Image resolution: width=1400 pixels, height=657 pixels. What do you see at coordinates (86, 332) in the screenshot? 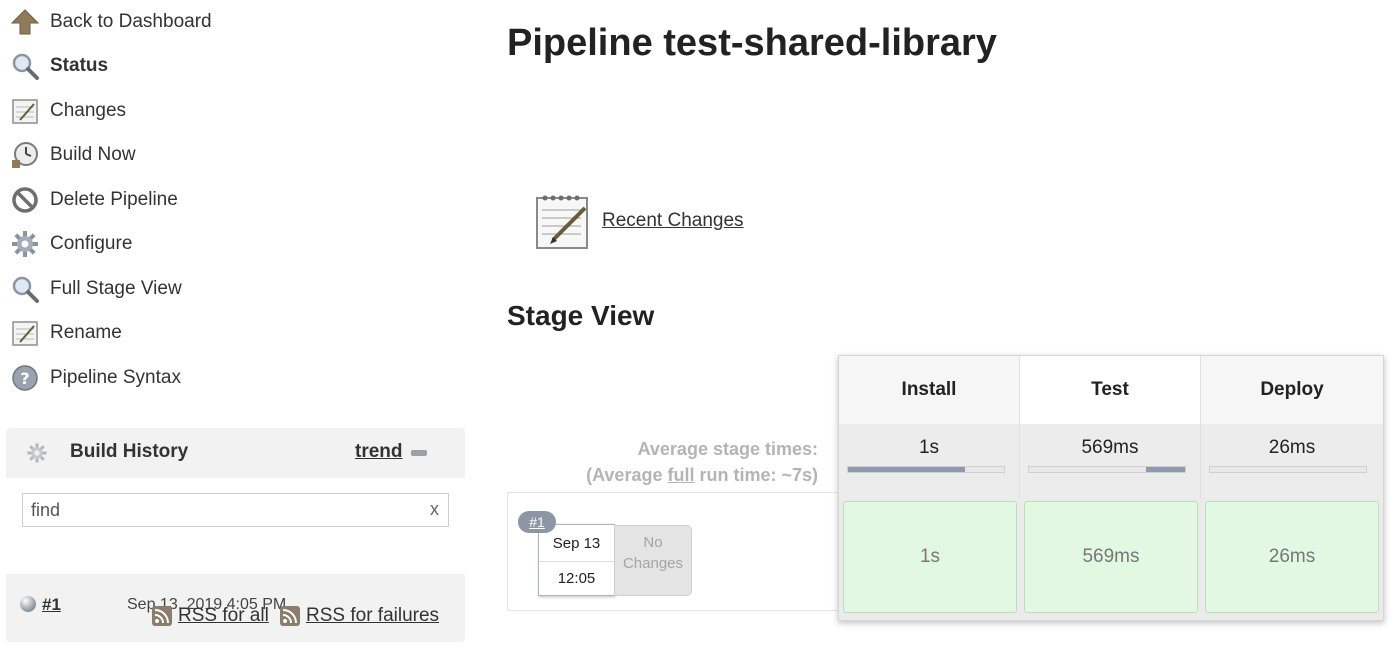
I see `sidebar-item-label: Rename` at bounding box center [86, 332].